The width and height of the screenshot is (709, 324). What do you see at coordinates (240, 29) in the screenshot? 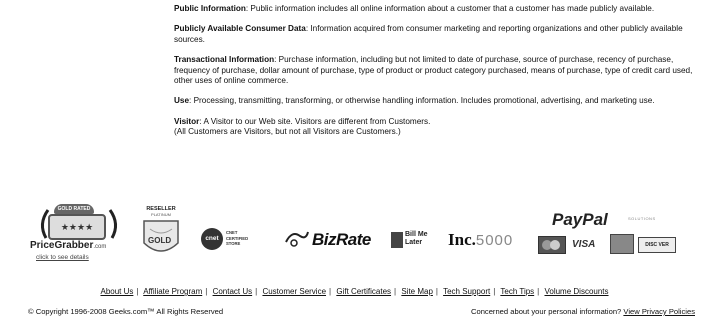
I see `definition-term: Publicly Available Consumer Data` at bounding box center [240, 29].